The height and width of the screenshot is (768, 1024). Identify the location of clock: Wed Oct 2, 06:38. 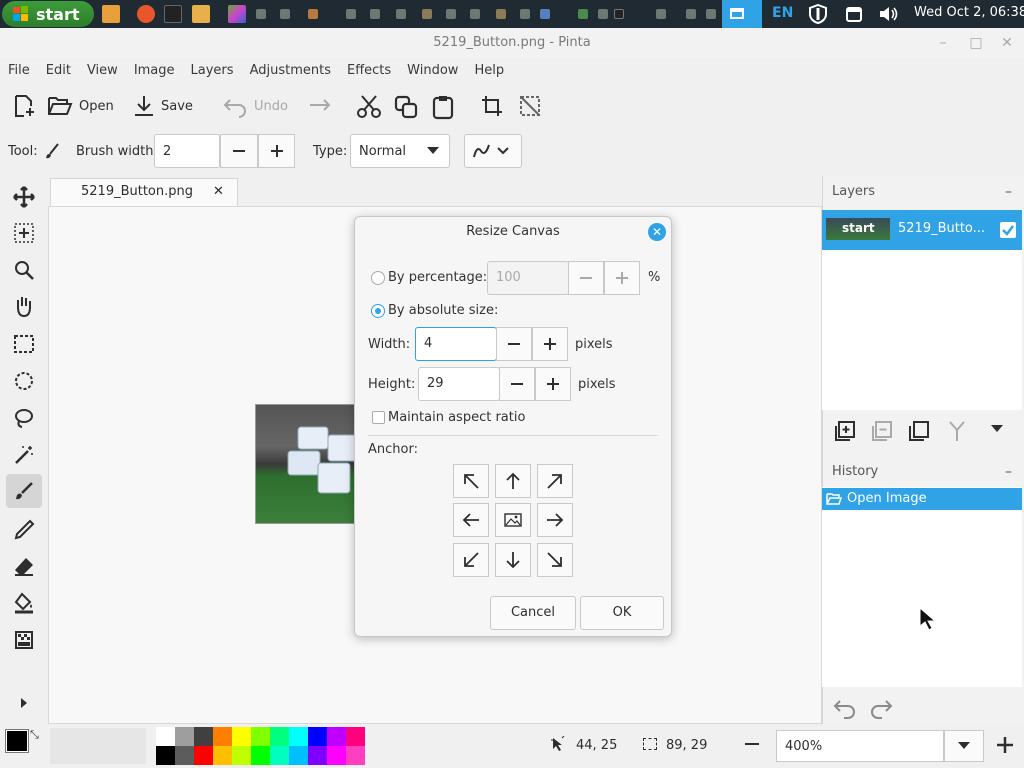
(969, 12).